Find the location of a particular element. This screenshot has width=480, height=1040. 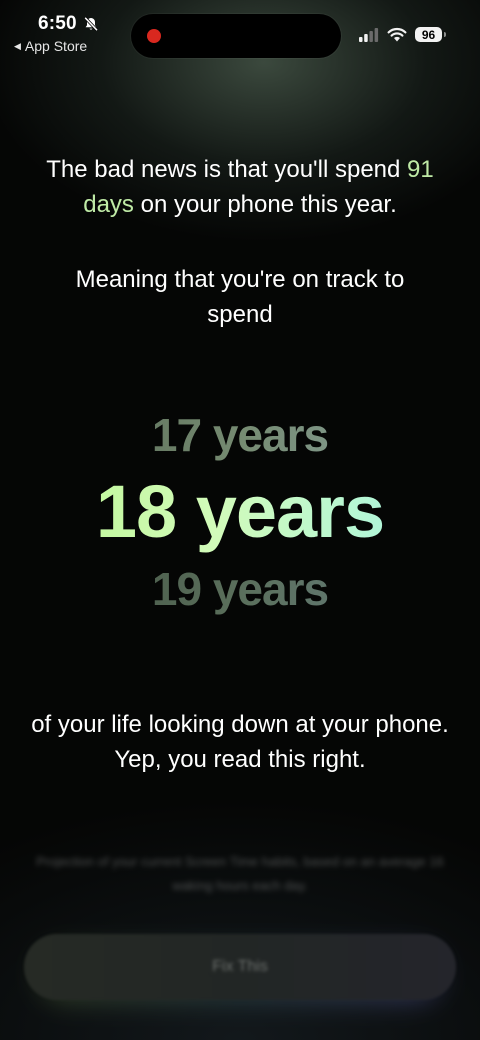

back-link-label: App Store is located at coordinates (56, 46).